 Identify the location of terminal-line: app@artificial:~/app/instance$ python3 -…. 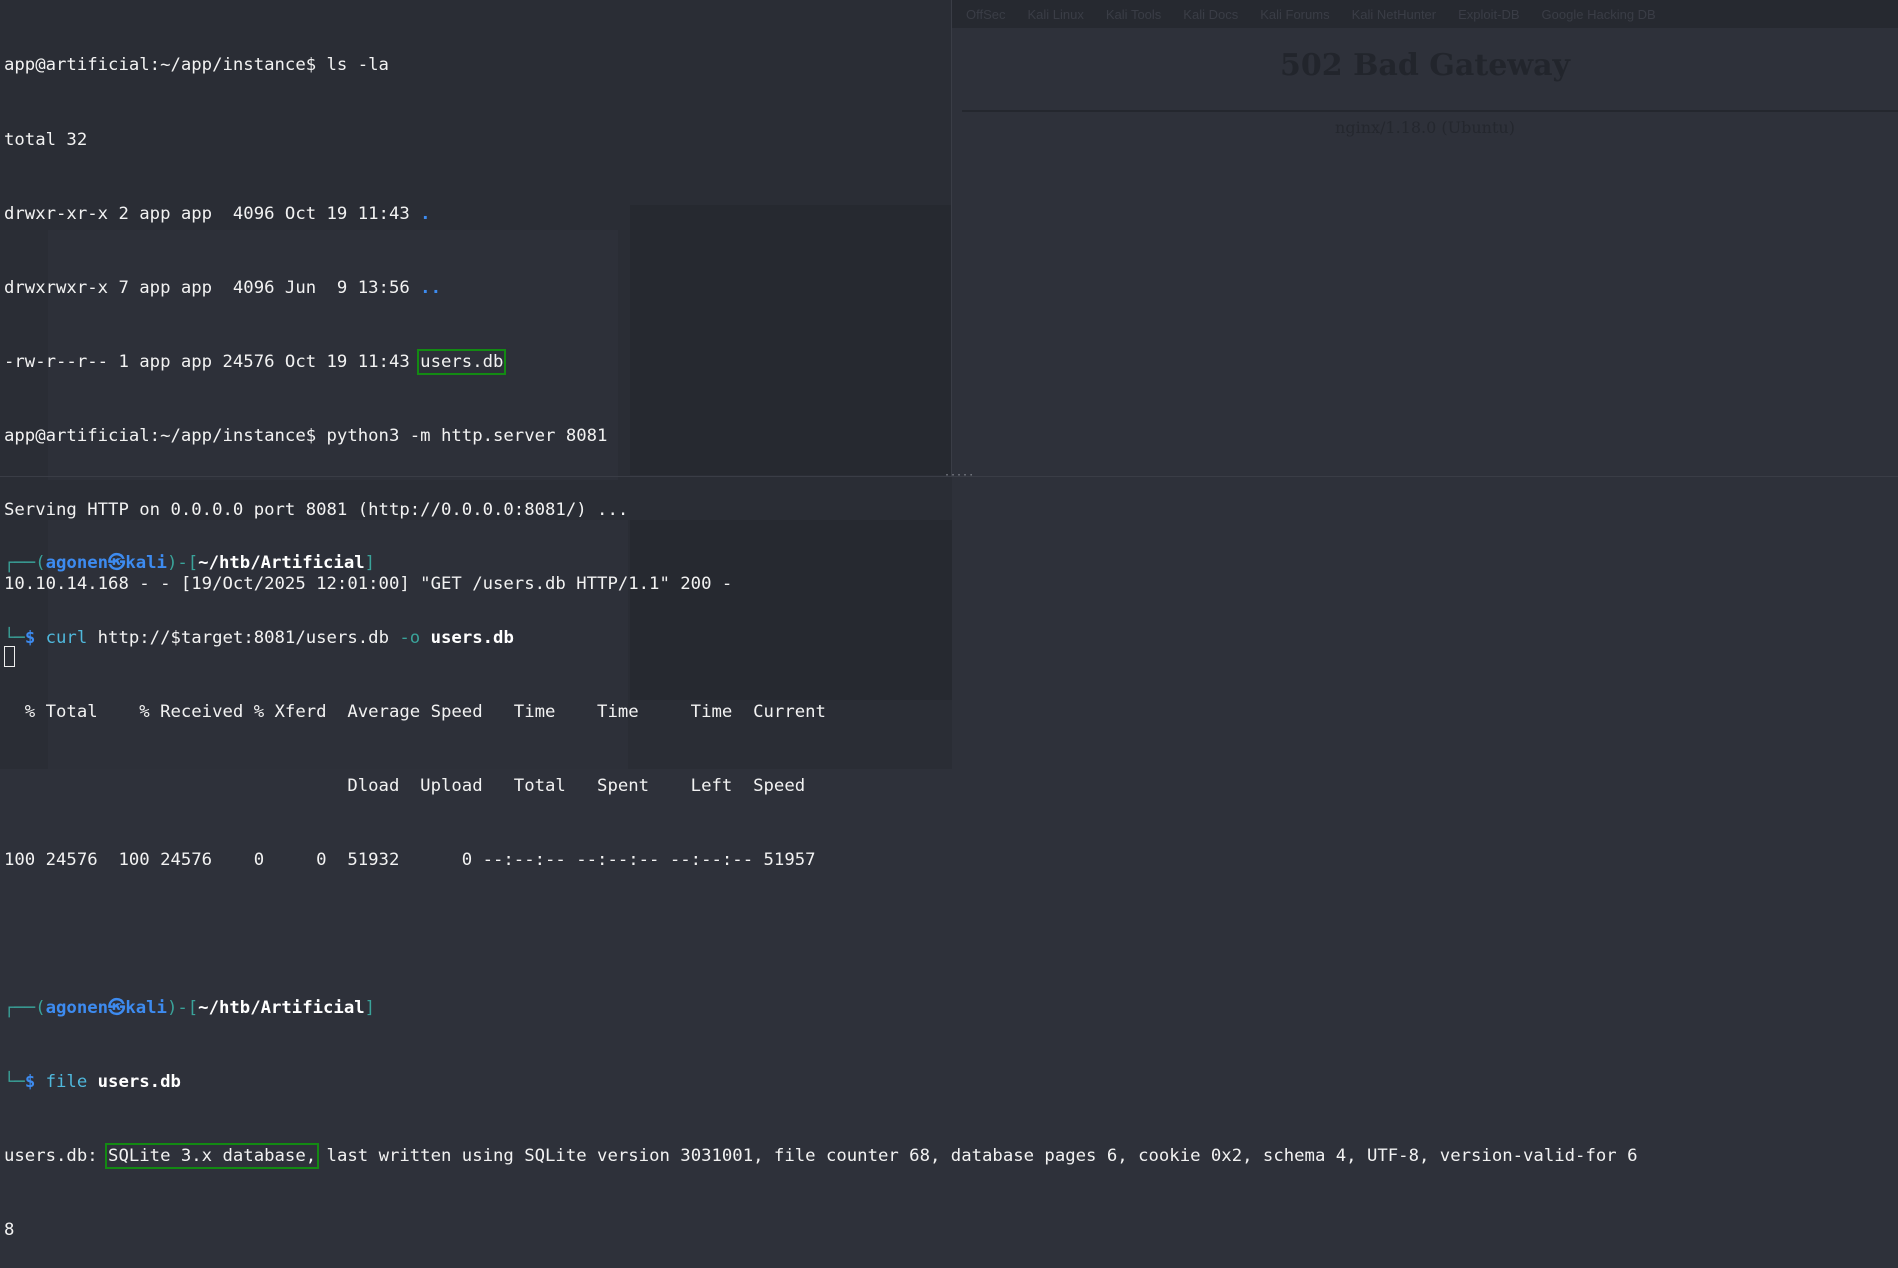
(368, 436).